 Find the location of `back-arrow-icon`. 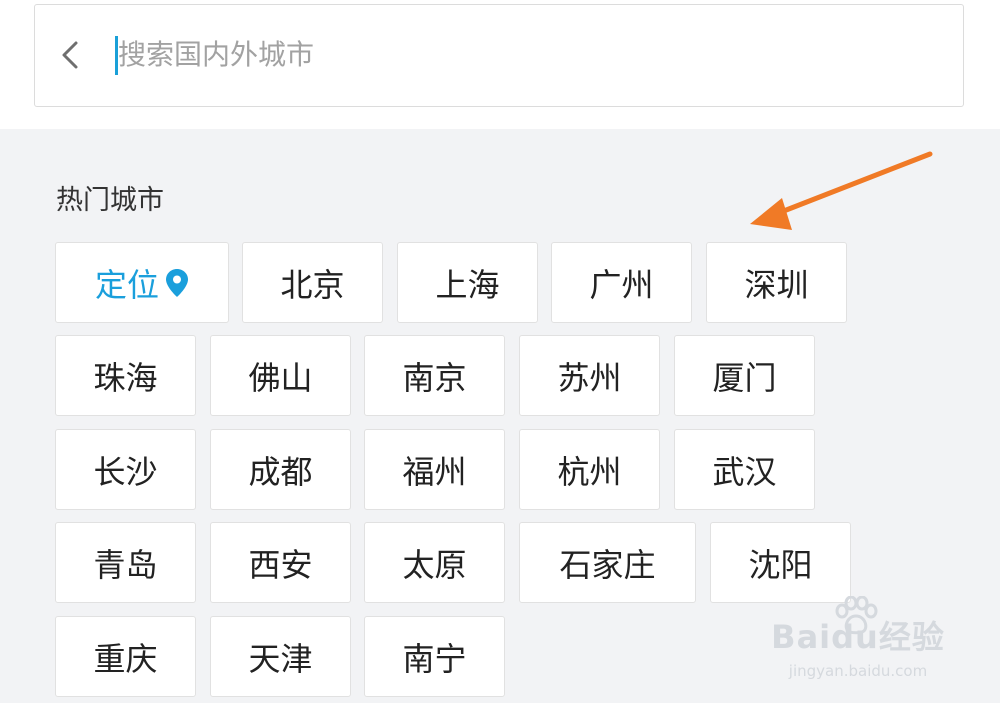

back-arrow-icon is located at coordinates (71, 55).